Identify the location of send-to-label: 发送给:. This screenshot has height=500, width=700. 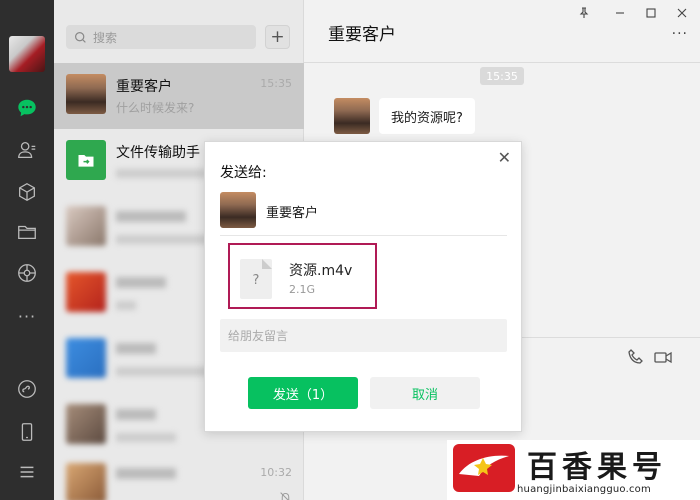
(243, 173).